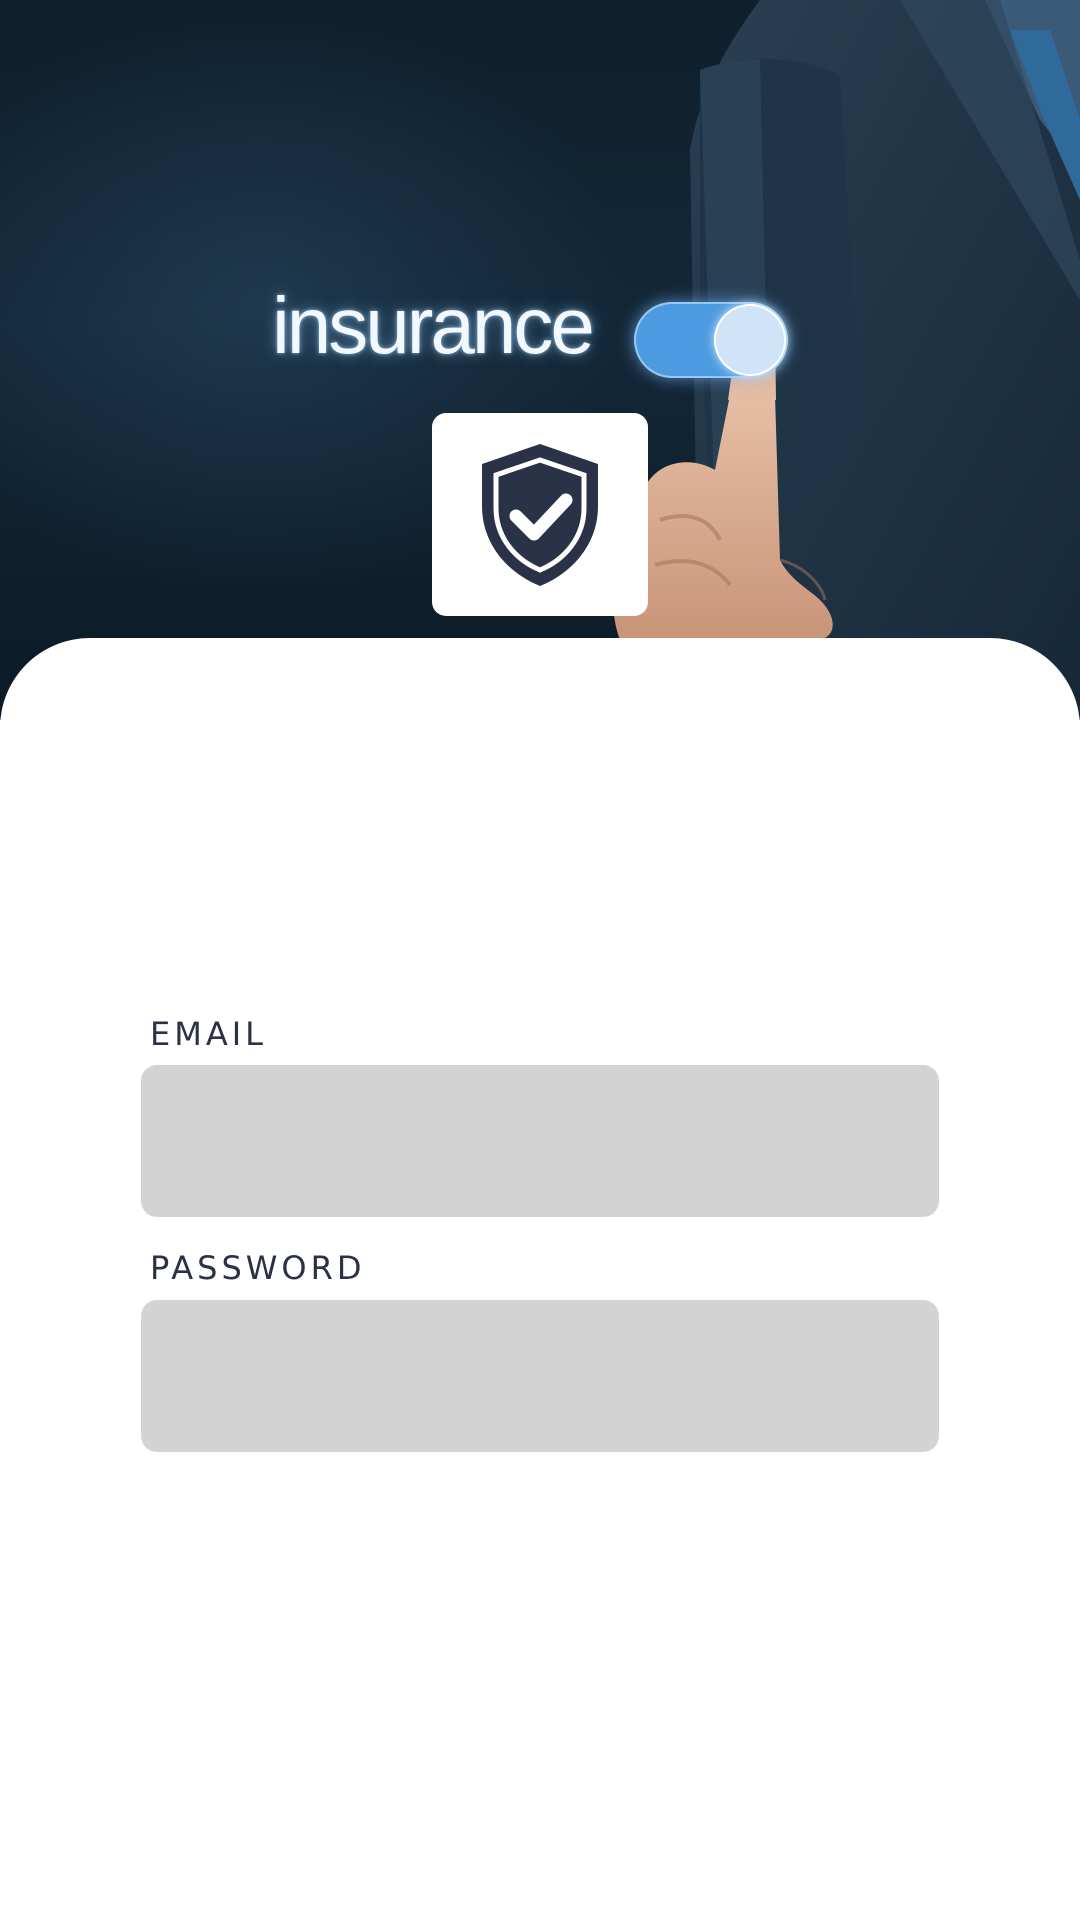  I want to click on toggle-knob, so click(750, 340).